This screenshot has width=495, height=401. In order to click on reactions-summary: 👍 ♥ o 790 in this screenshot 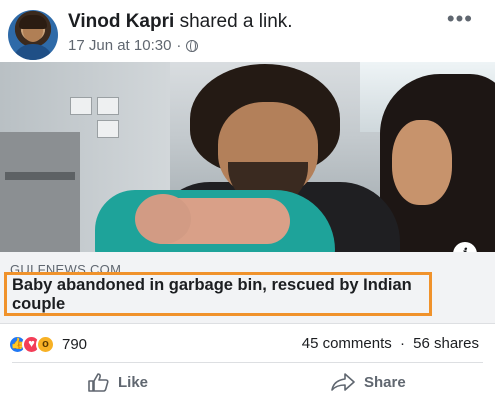, I will do `click(47, 344)`.